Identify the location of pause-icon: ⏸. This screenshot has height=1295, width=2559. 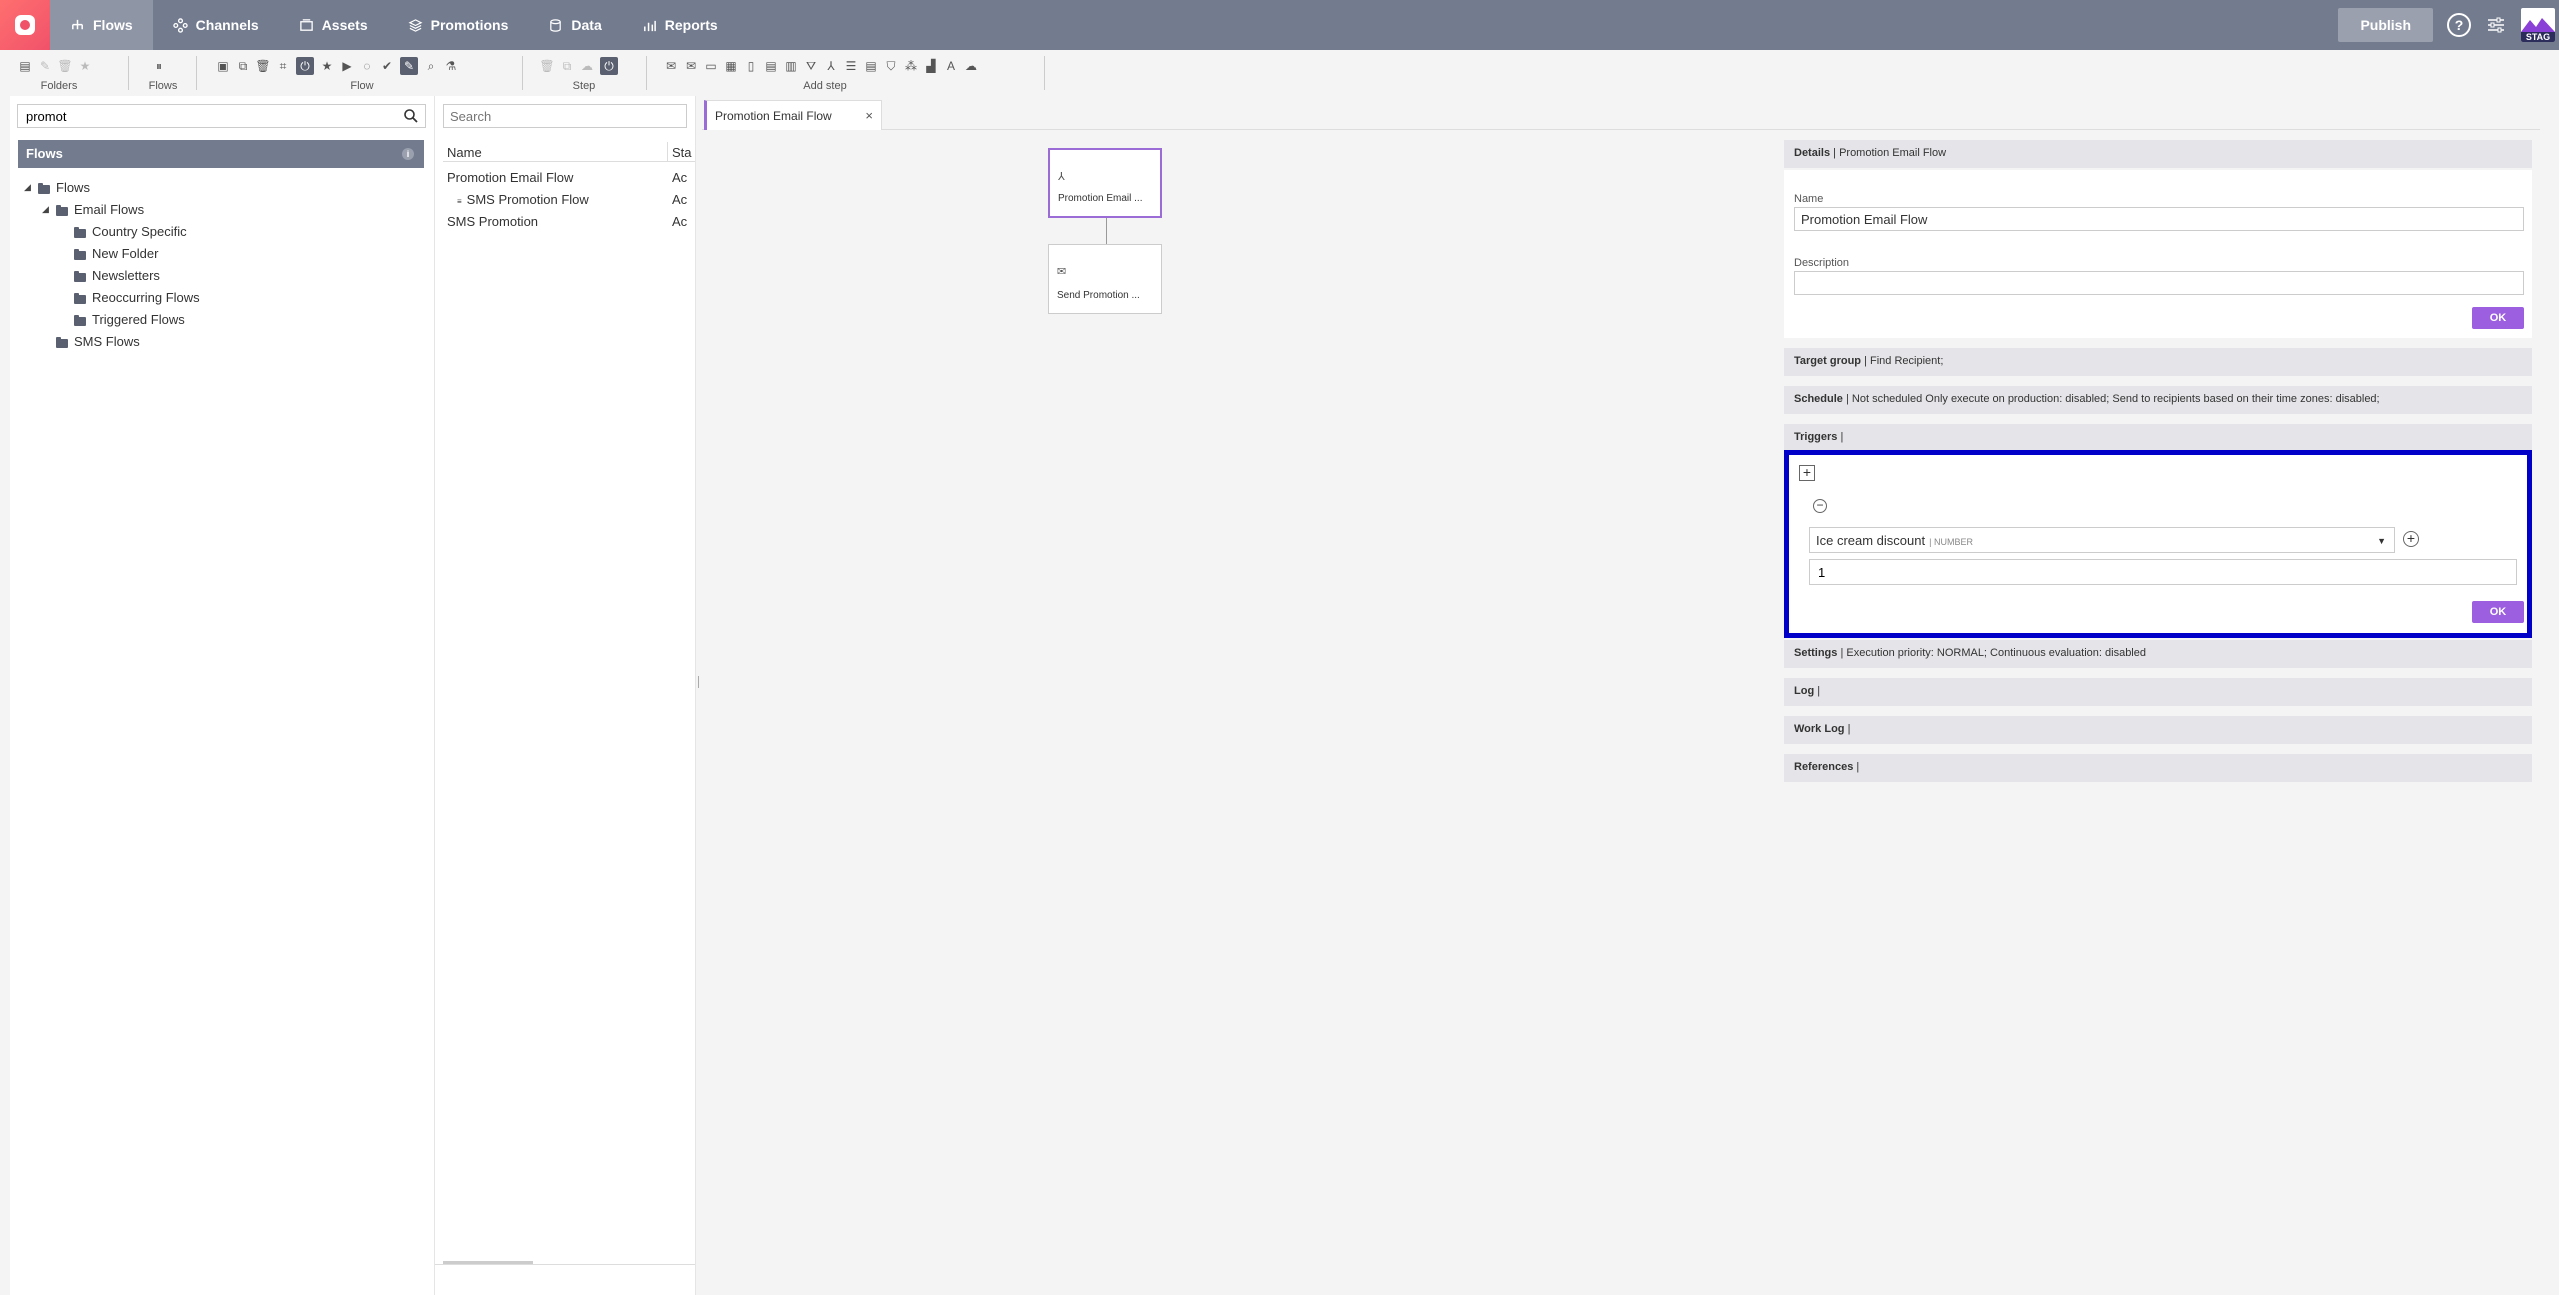
(159, 66).